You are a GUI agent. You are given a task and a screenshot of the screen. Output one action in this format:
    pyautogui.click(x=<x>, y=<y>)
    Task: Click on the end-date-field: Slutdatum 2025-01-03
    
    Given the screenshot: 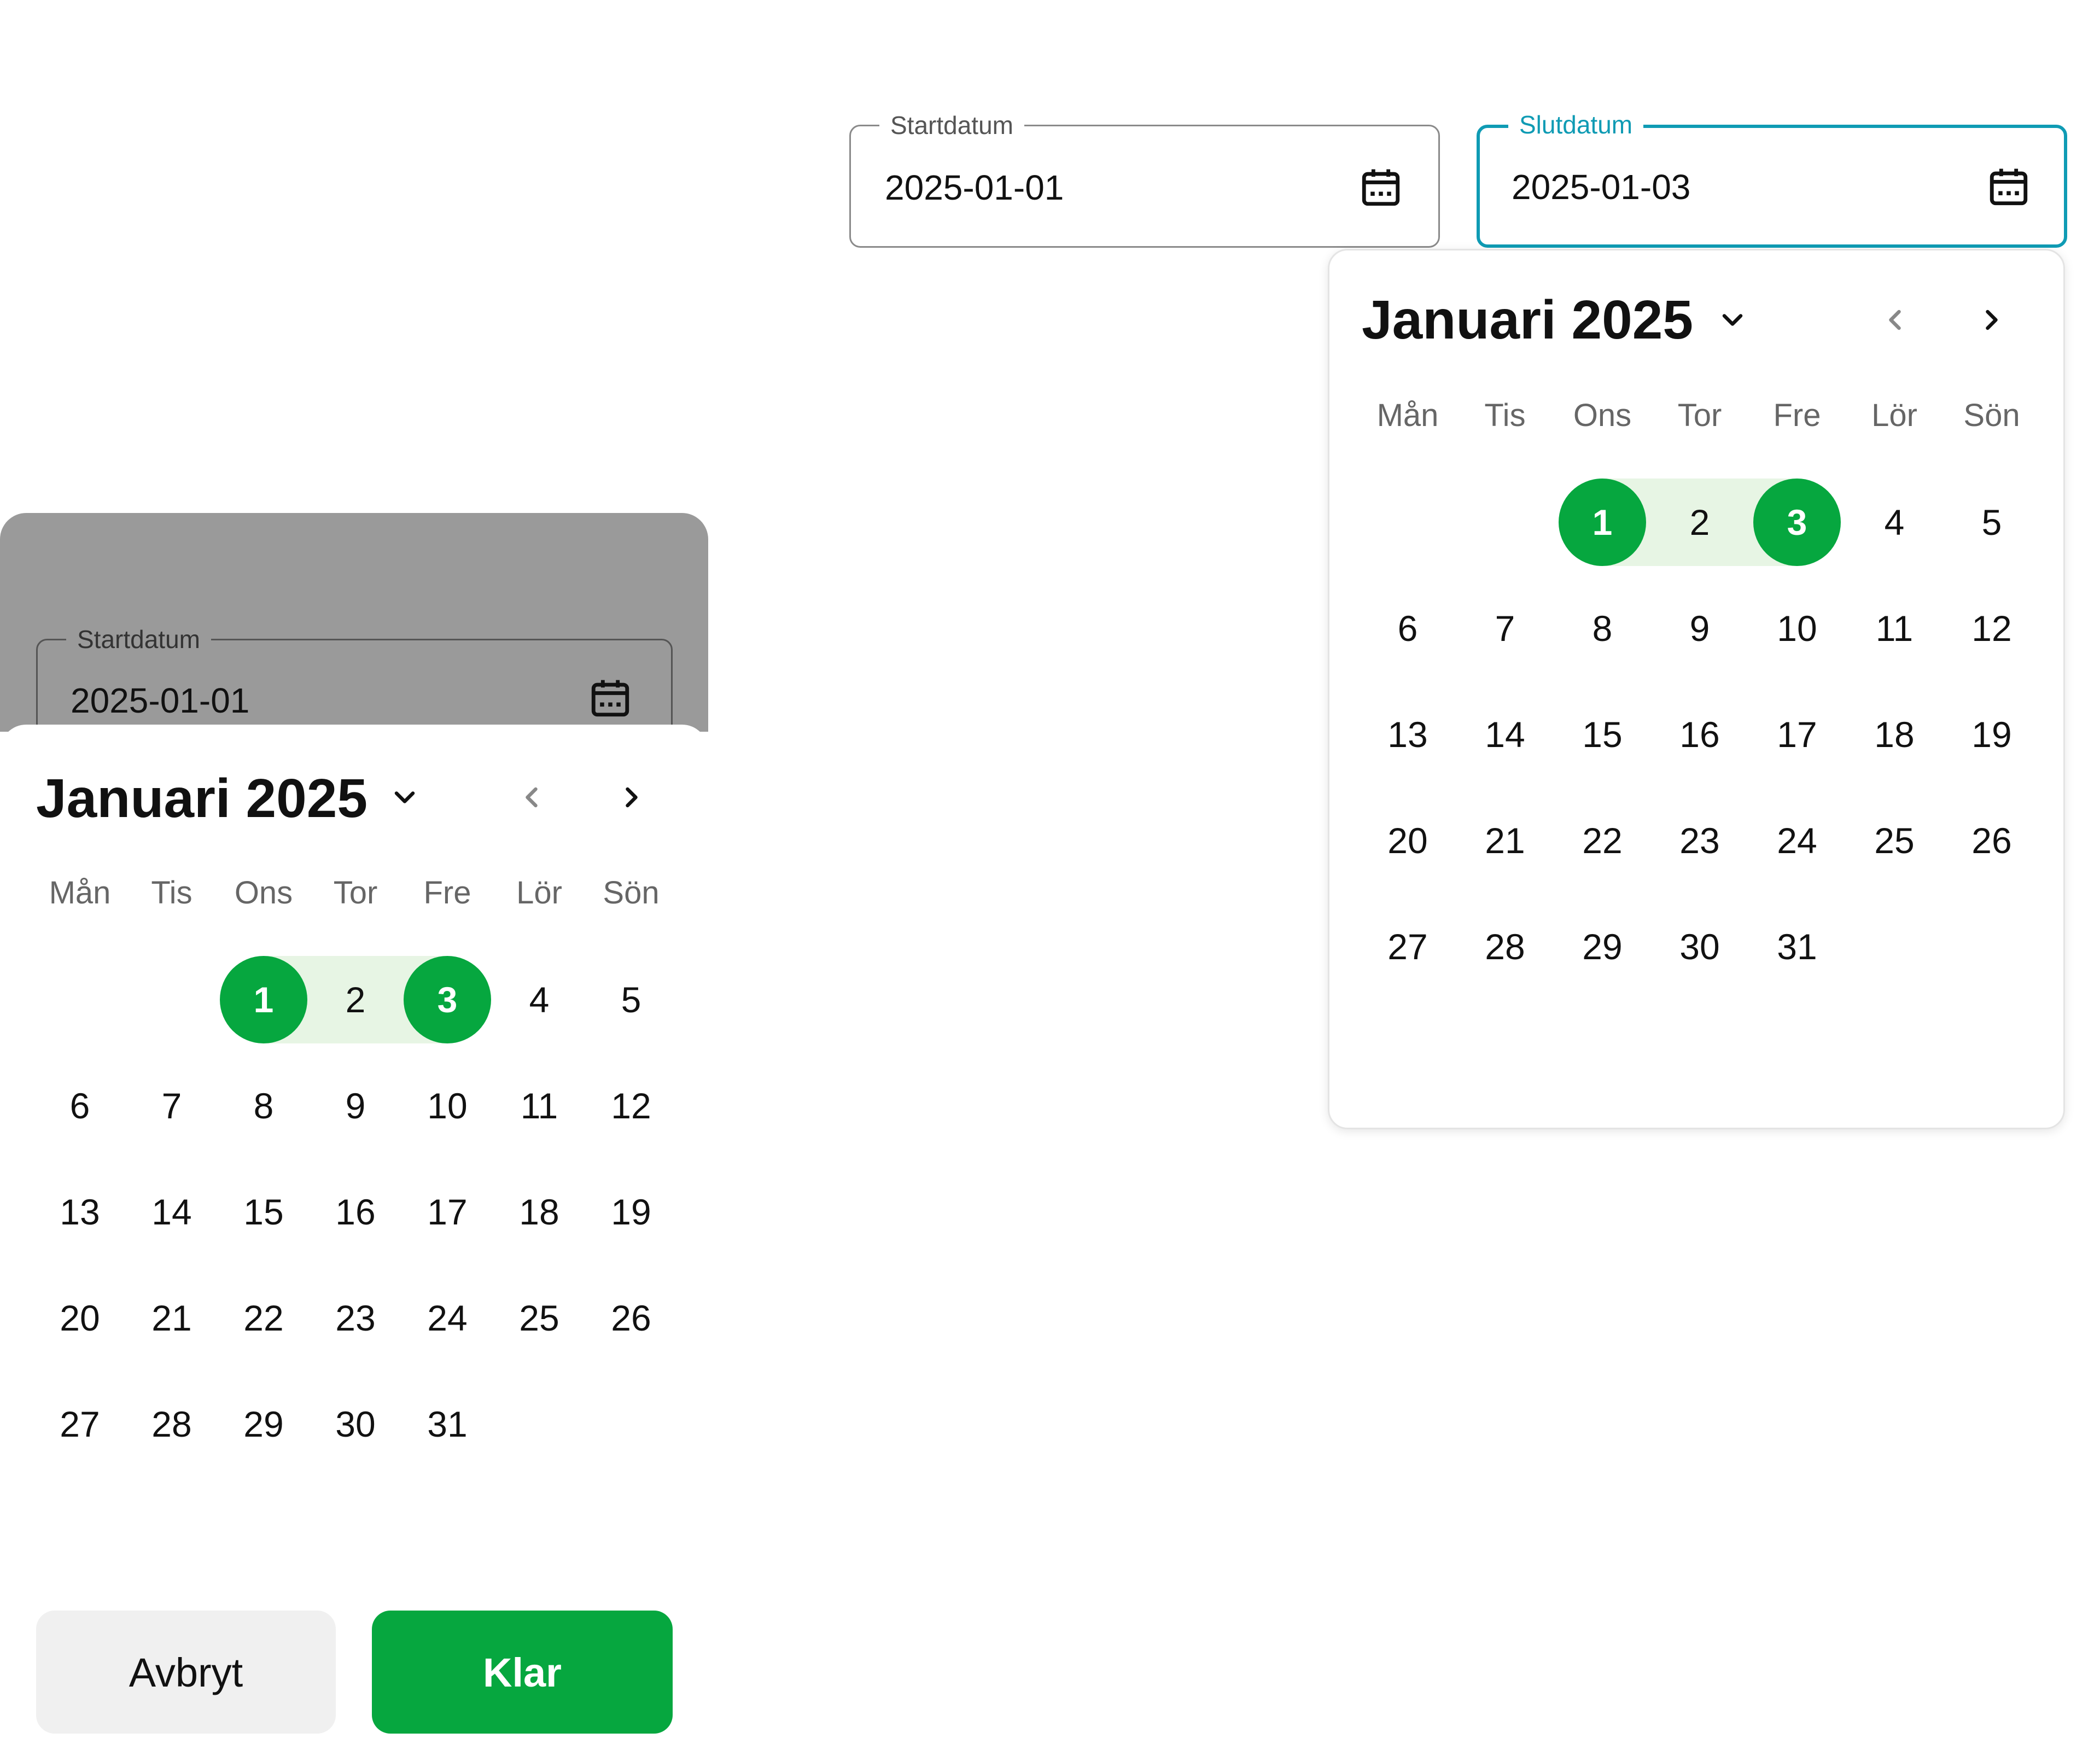 What is the action you would take?
    pyautogui.click(x=1772, y=178)
    